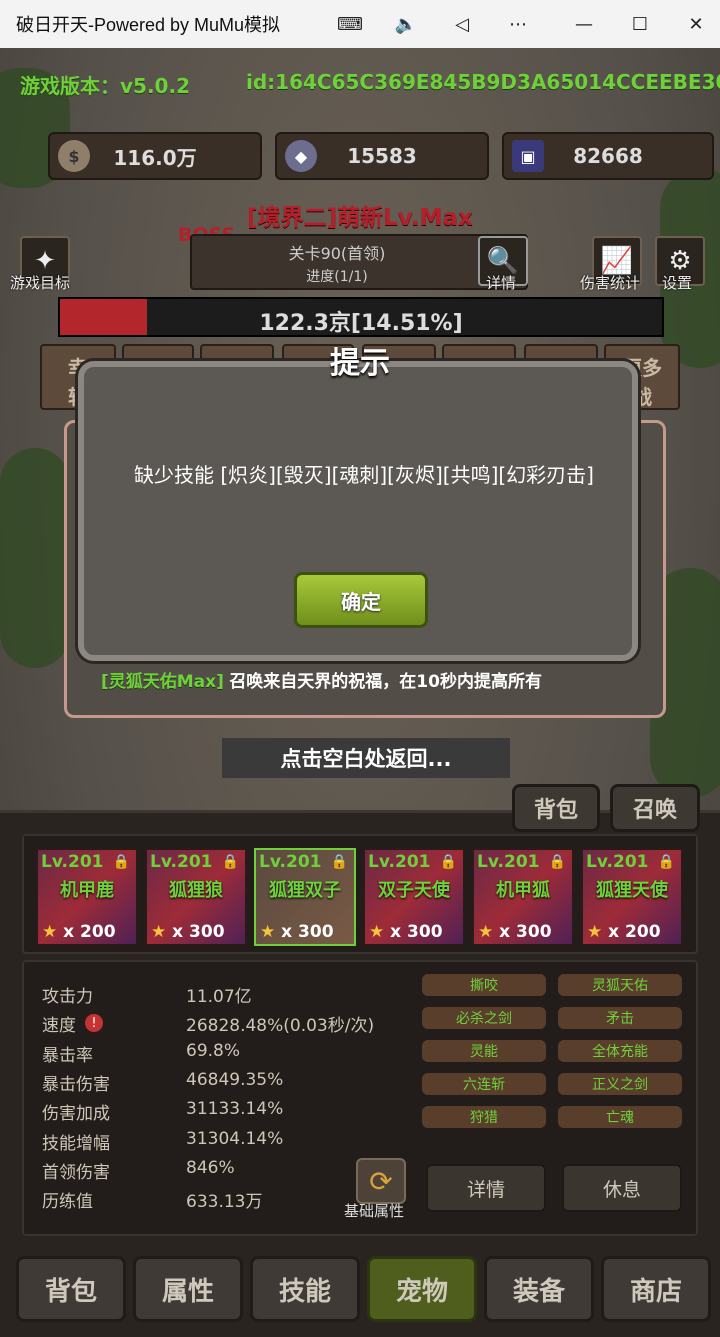  Describe the element at coordinates (87, 890) in the screenshot. I see `pet-name: 机甲鹿` at that location.